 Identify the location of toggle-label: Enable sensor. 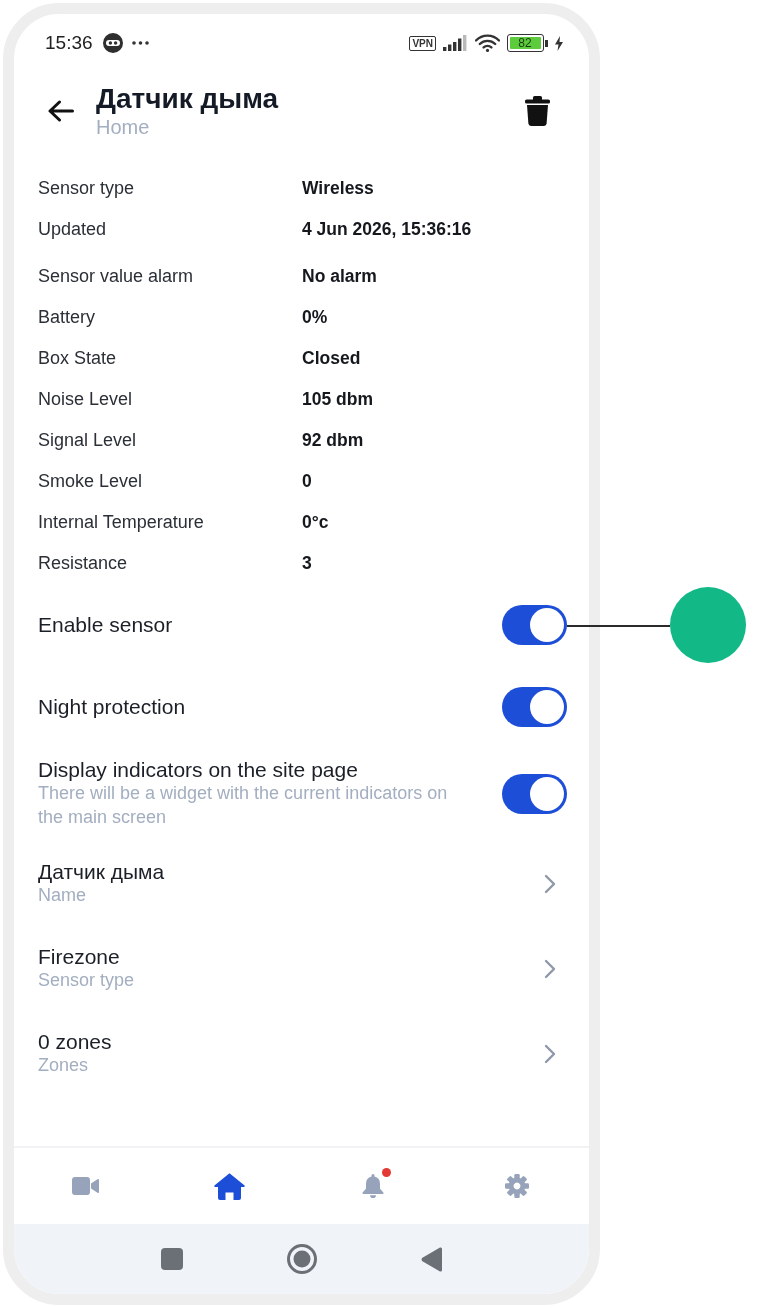
(105, 625).